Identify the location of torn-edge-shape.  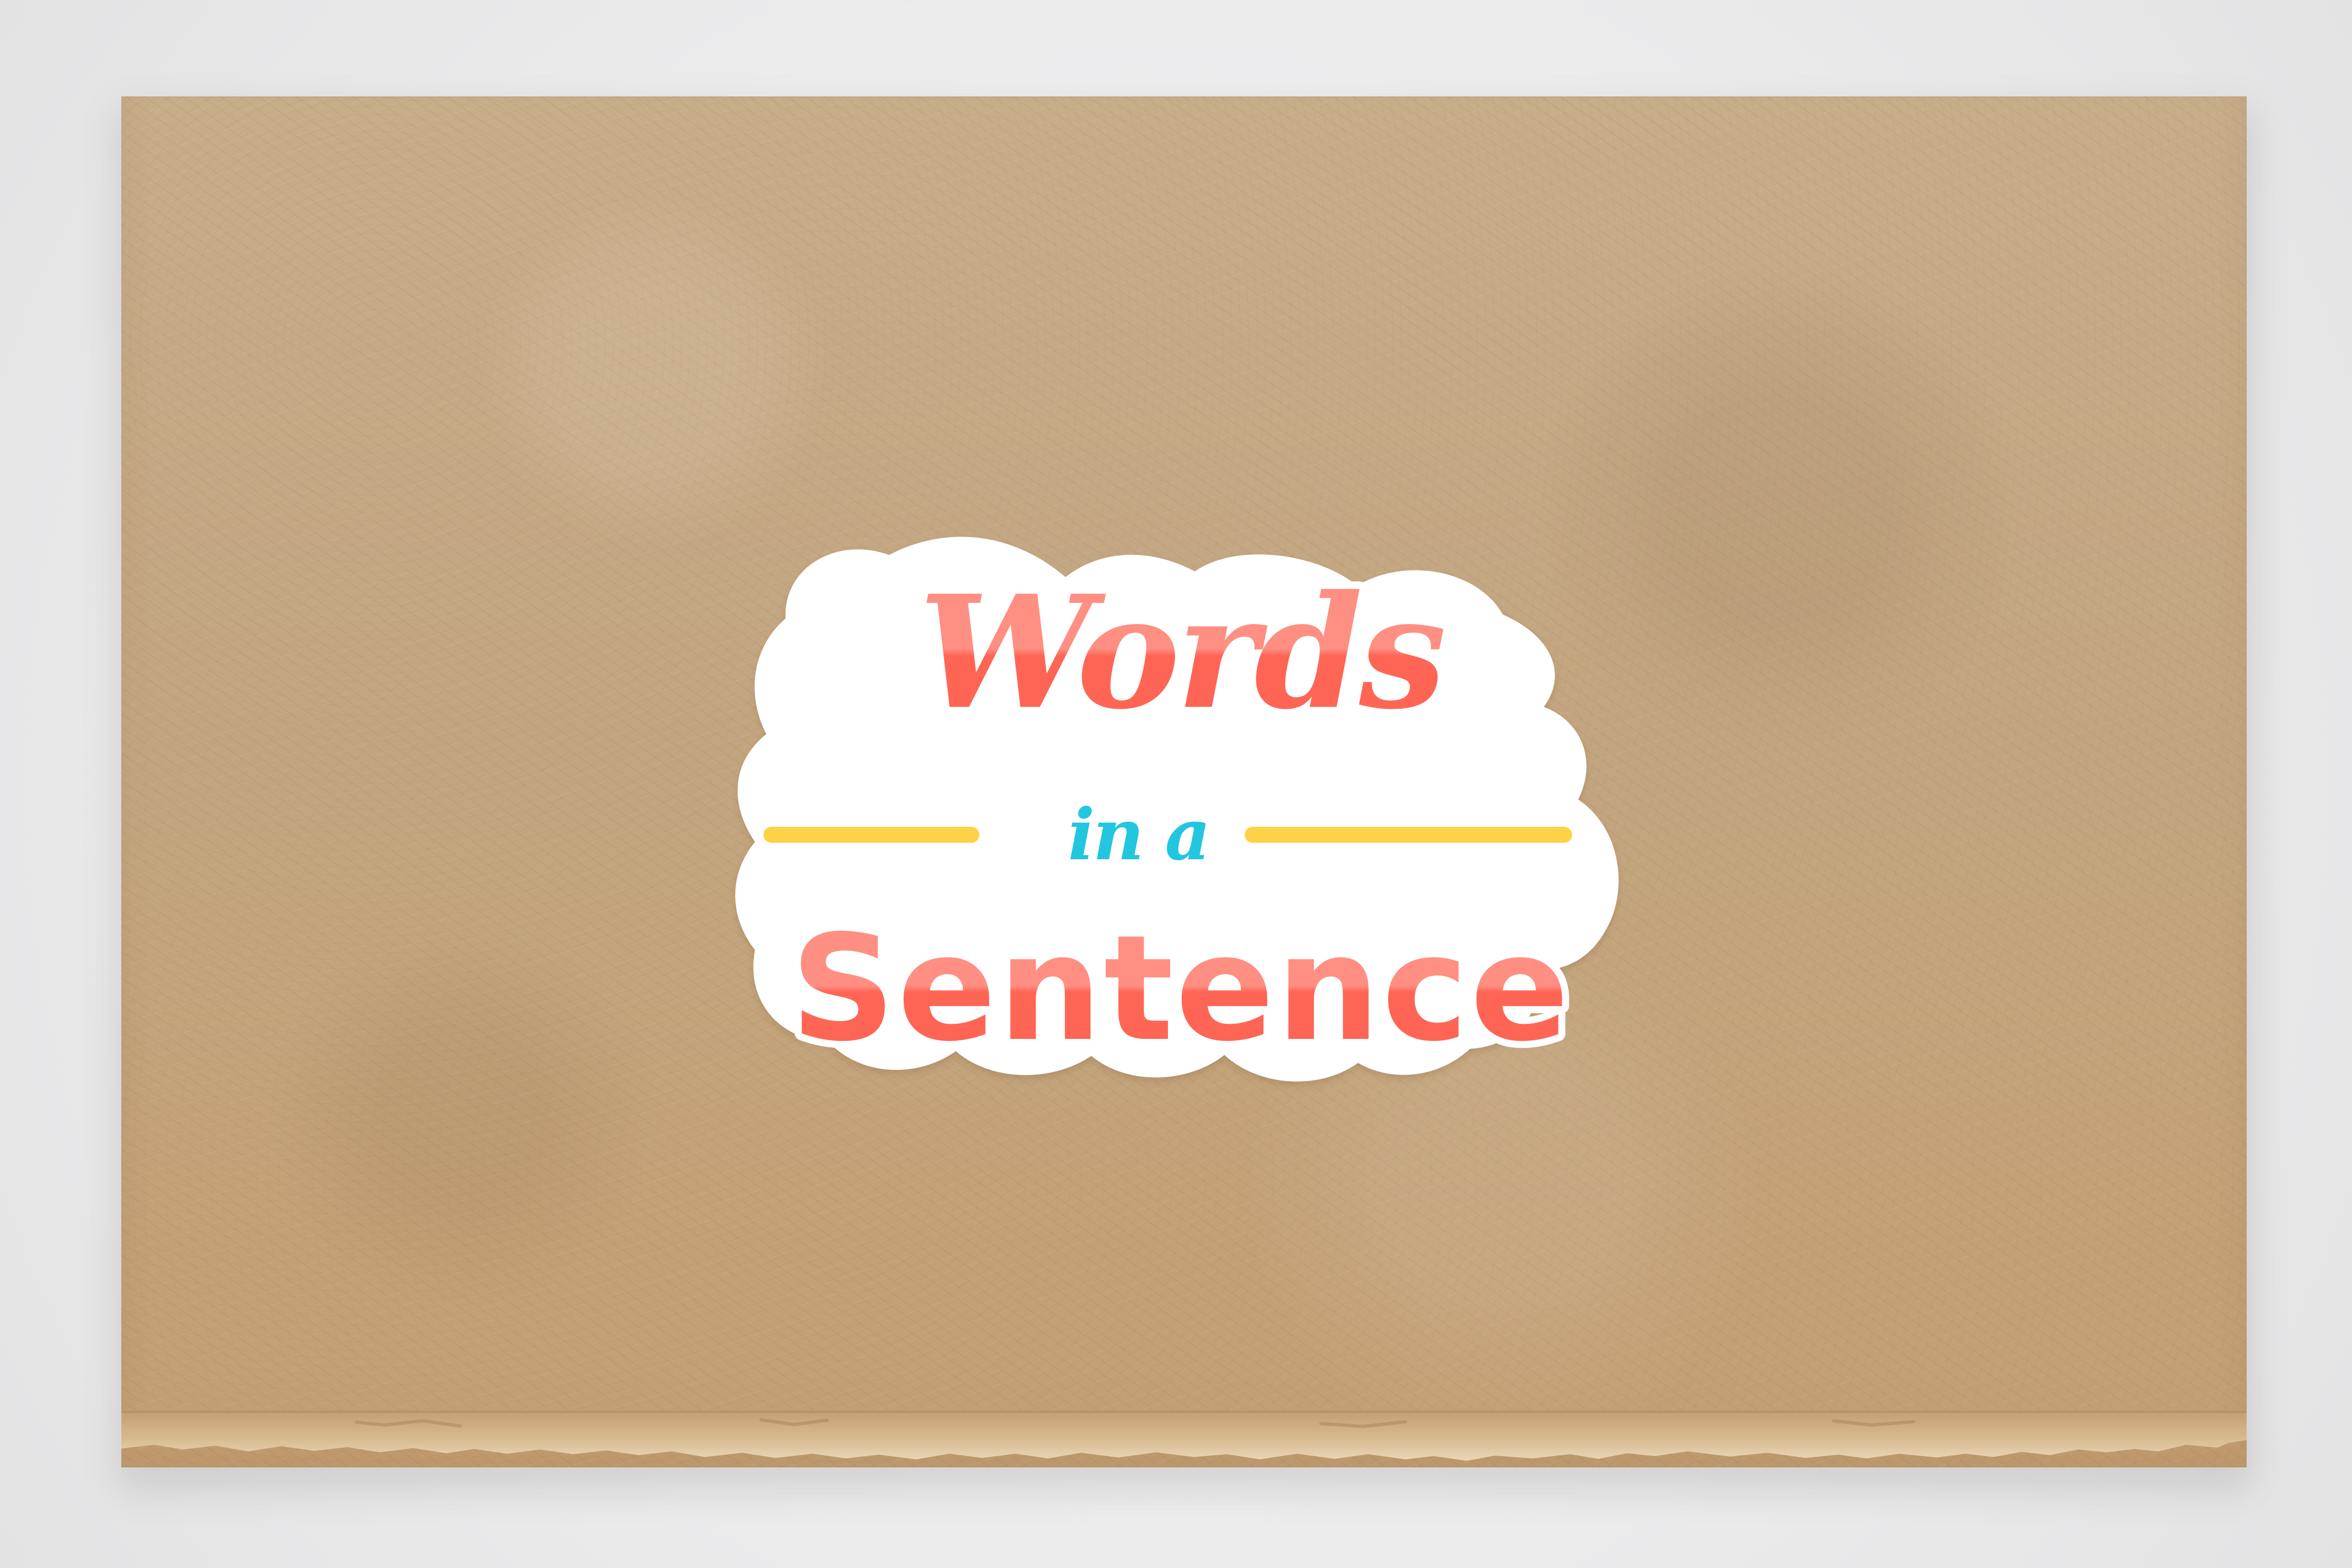
(1184, 1435).